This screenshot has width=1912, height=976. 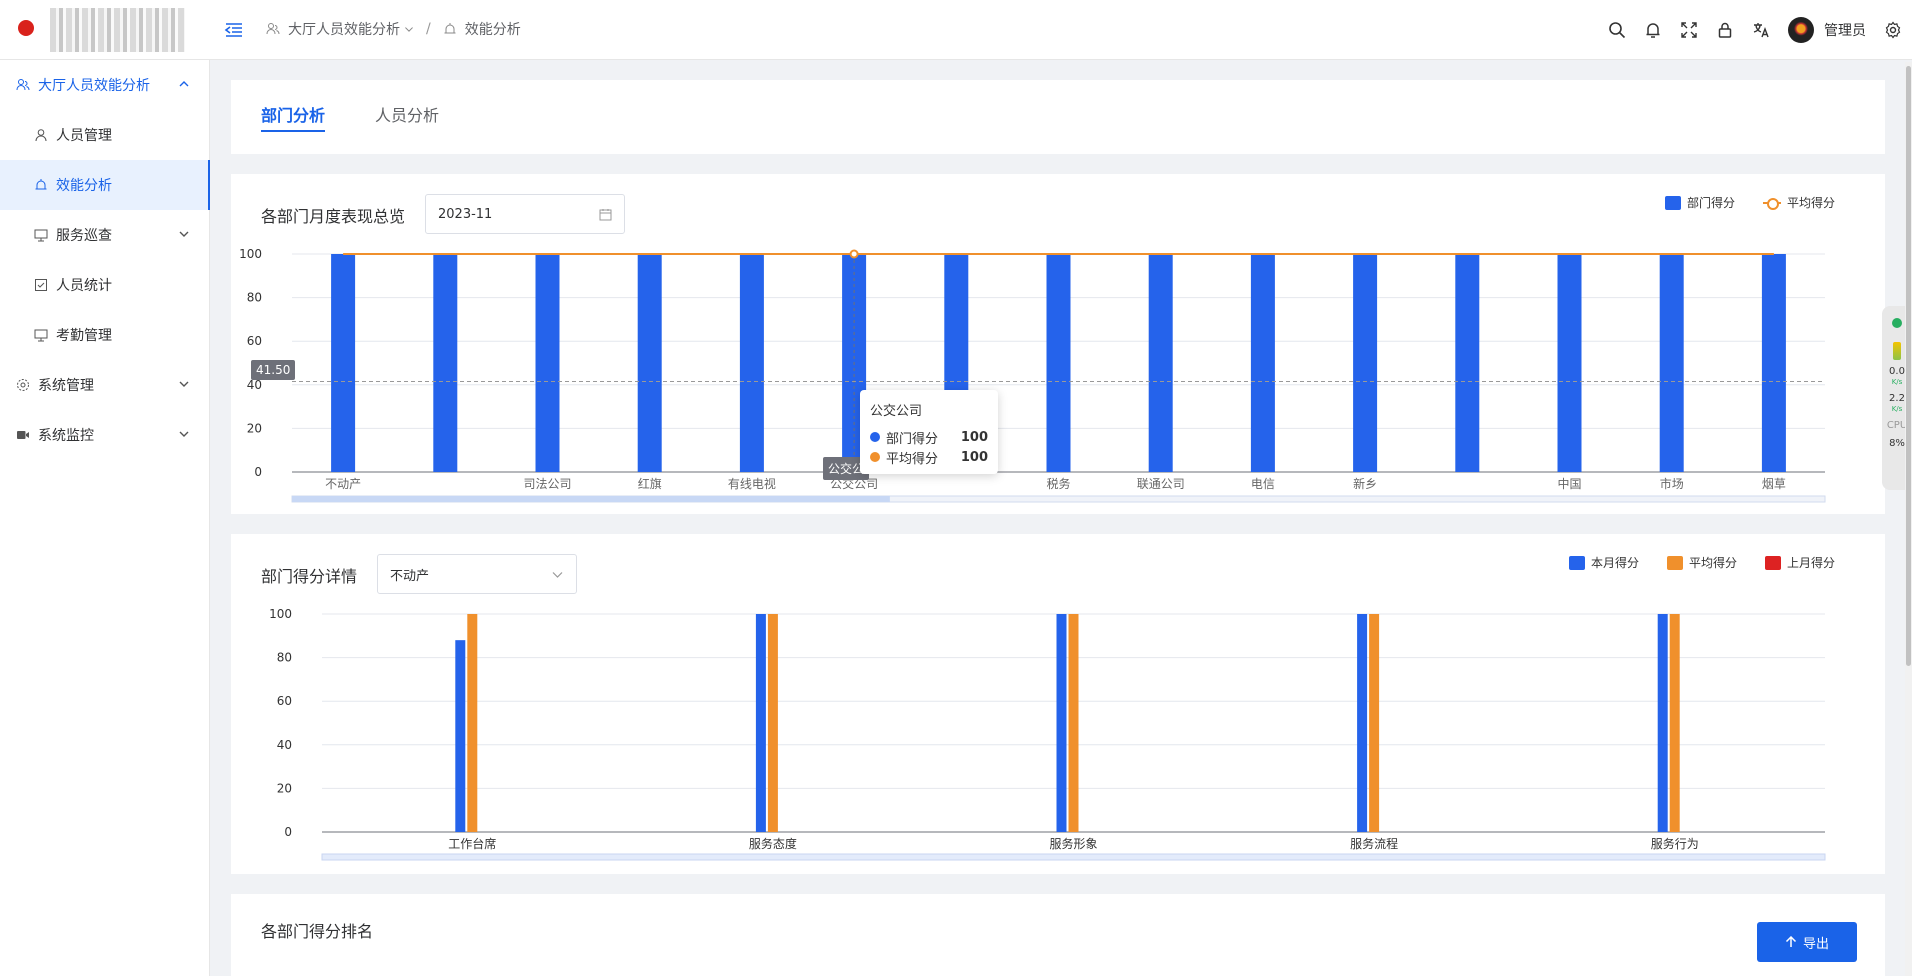 I want to click on users-icon, so click(x=273, y=29).